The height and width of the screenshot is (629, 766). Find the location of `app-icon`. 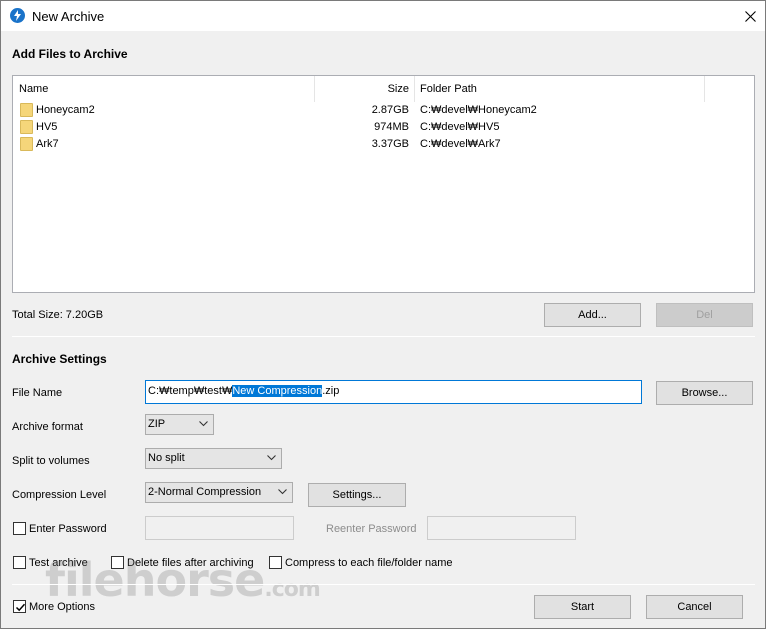

app-icon is located at coordinates (17, 15).